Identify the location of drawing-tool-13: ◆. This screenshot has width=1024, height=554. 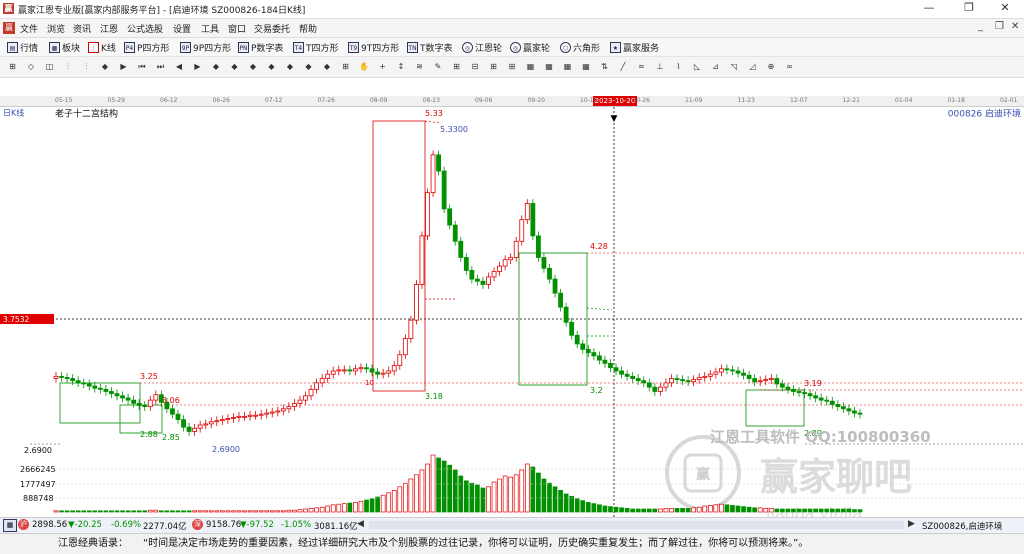
(253, 66).